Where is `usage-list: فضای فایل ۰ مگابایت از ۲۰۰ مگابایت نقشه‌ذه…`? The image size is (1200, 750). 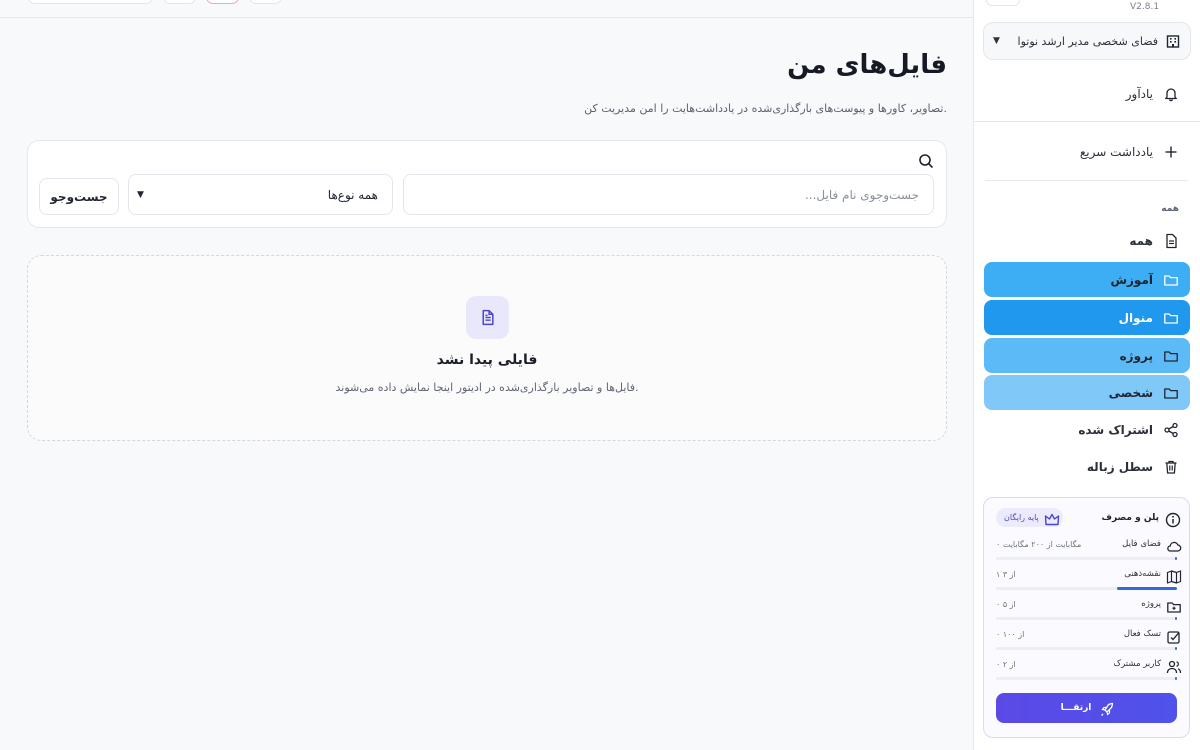 usage-list: فضای فایل ۰ مگابایت از ۲۰۰ مگابایت نقشه‌ذه… is located at coordinates (1089, 610).